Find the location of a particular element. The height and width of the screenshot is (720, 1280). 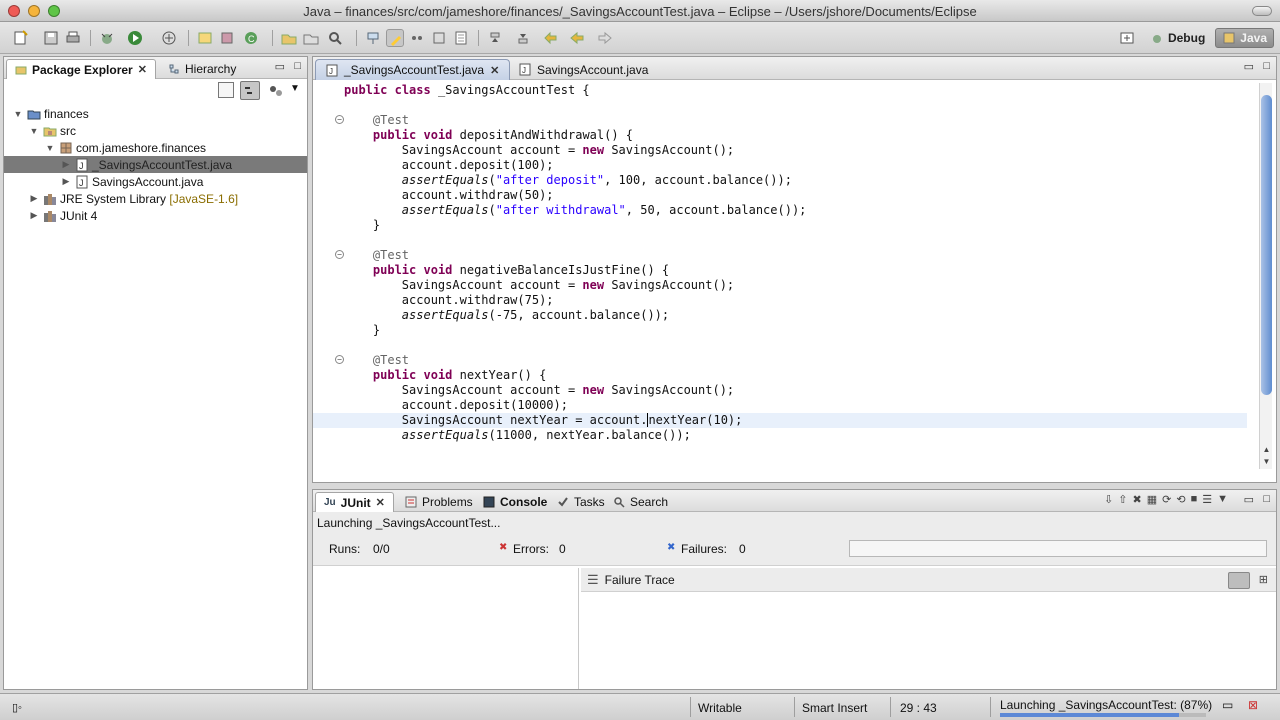

tab-savingsaccounttest: J _SavingsAccountTest.java ✕ is located at coordinates (413, 69).